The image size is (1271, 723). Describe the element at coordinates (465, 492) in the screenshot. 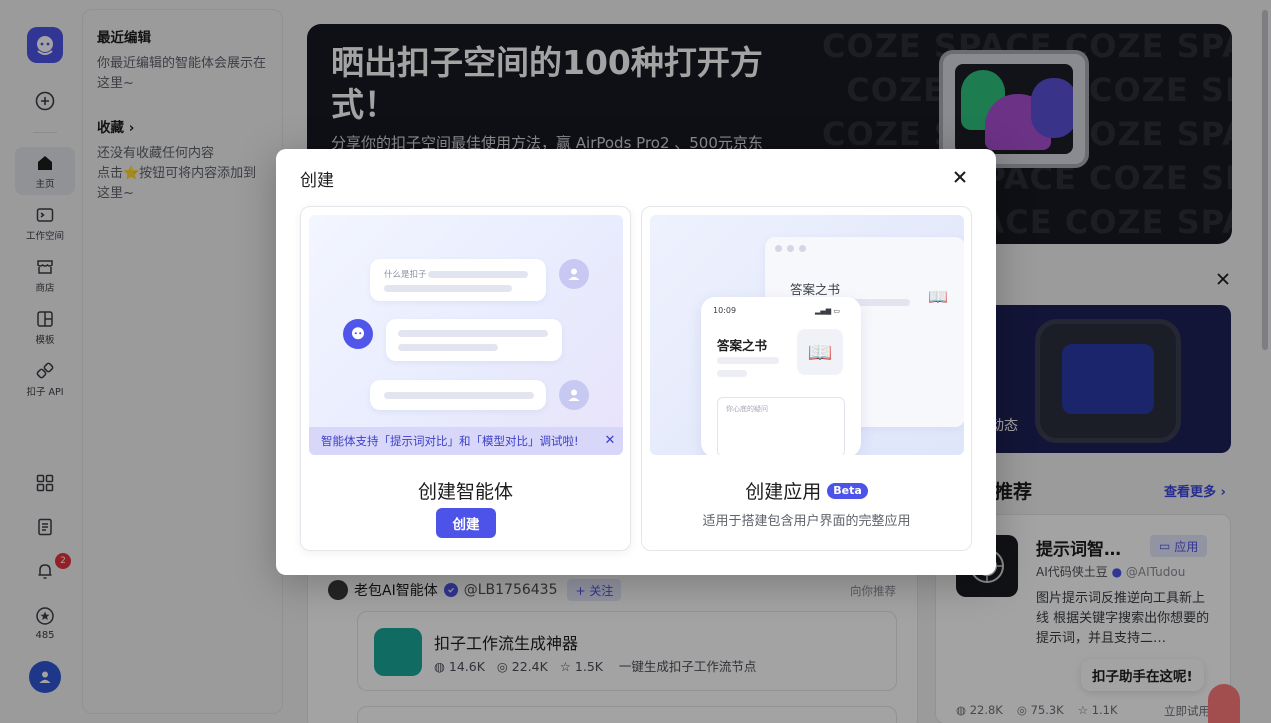

I see `create-agent-title: 创建智能体` at that location.